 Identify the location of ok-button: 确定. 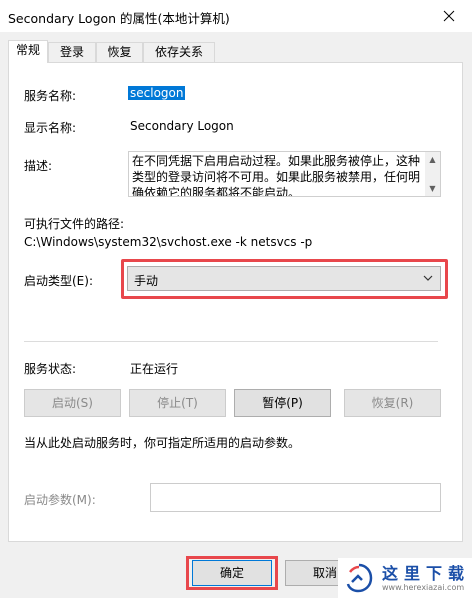
(232, 573).